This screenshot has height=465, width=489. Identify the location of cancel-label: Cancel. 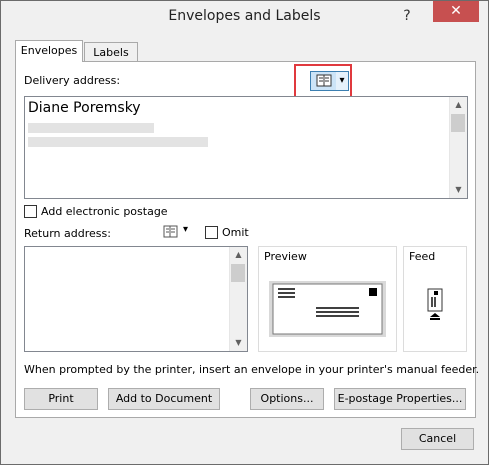
(437, 438).